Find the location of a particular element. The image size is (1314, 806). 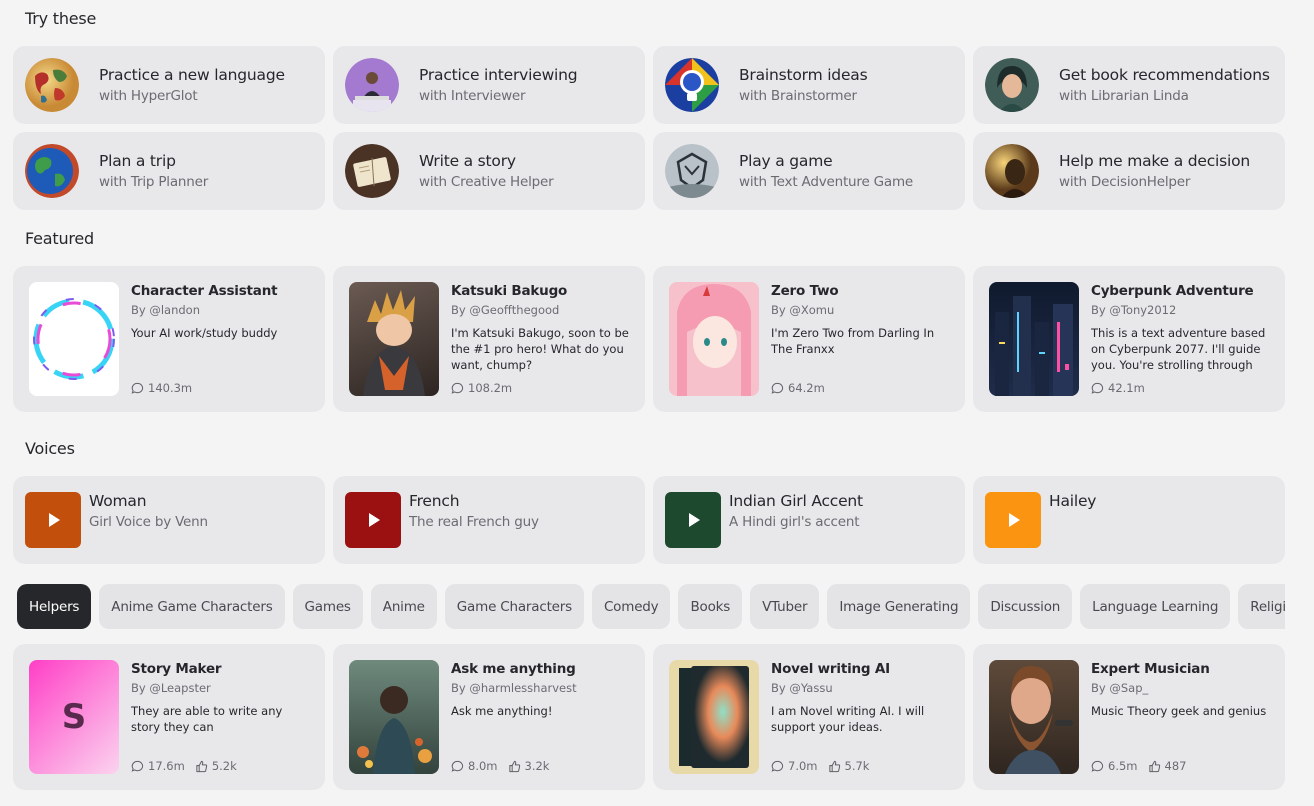

try-card-game: Play a game with Text Adventure Game is located at coordinates (809, 171).